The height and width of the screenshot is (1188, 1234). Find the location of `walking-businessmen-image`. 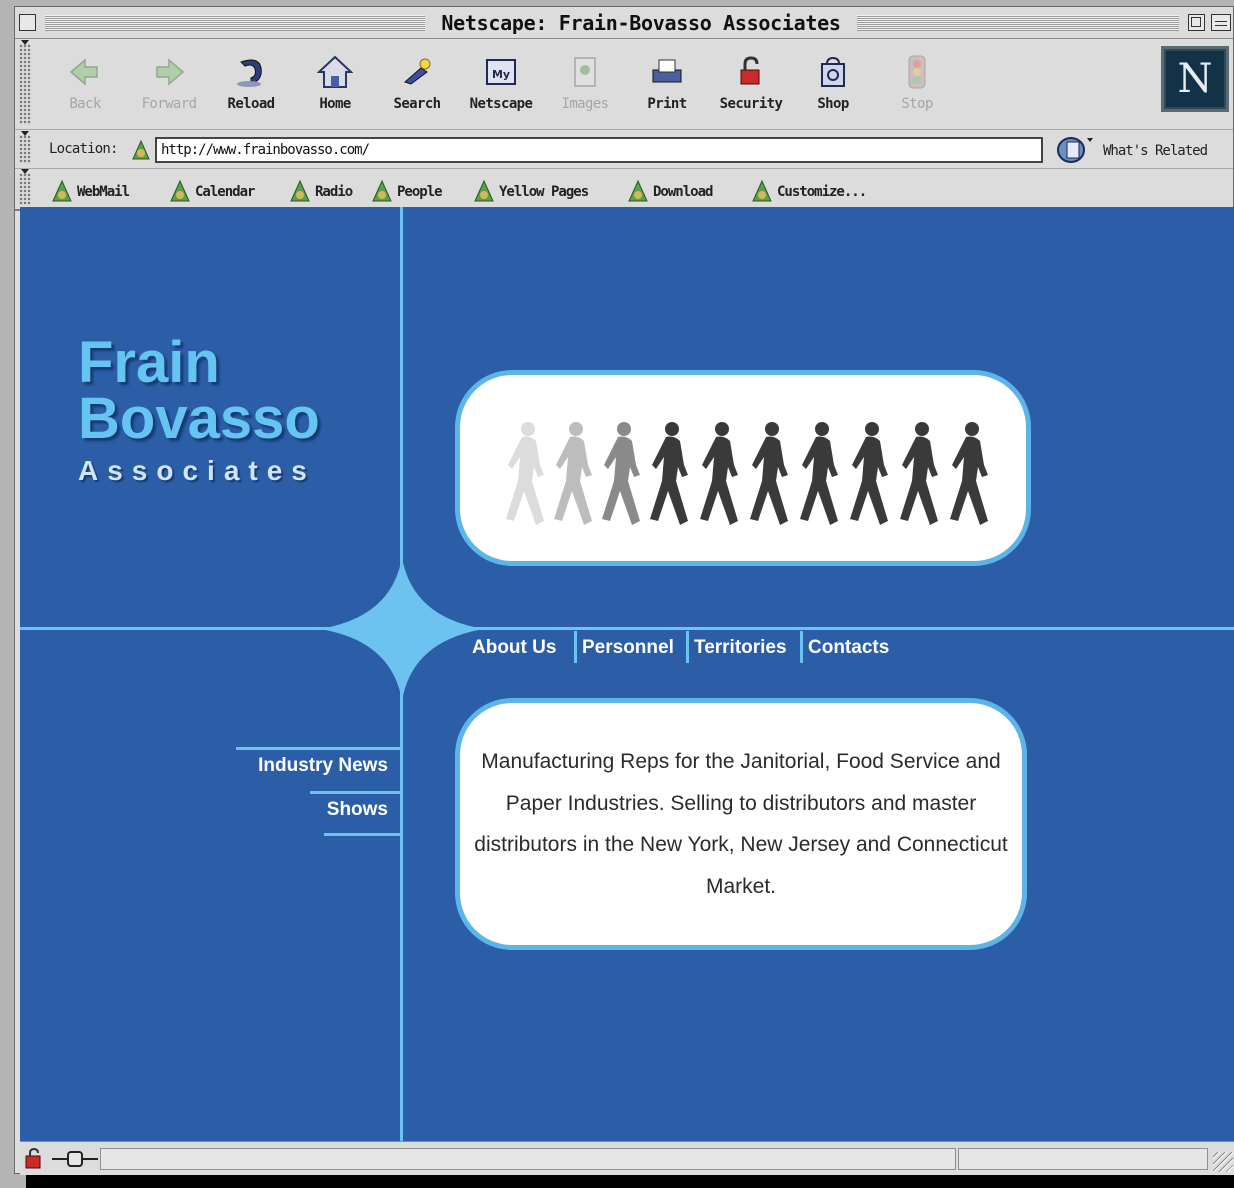

walking-businessmen-image is located at coordinates (747, 473).